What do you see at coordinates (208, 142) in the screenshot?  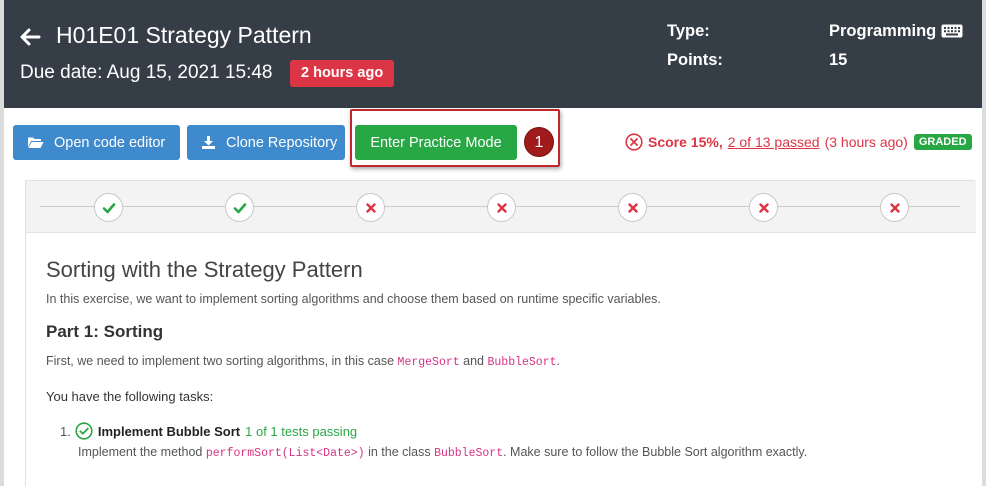 I see `download-icon` at bounding box center [208, 142].